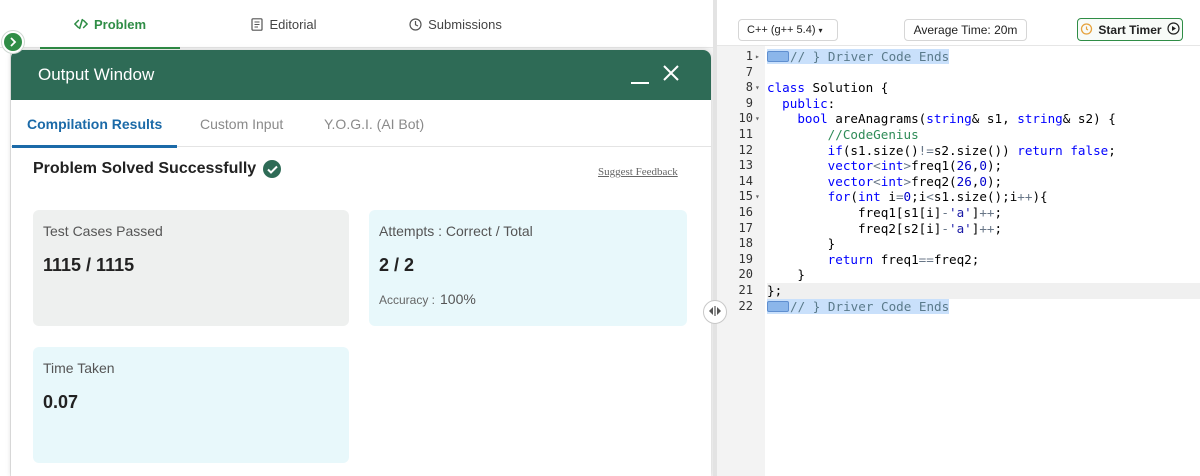 The height and width of the screenshot is (476, 1200). I want to click on attempts-value: 2 / 2, so click(397, 265).